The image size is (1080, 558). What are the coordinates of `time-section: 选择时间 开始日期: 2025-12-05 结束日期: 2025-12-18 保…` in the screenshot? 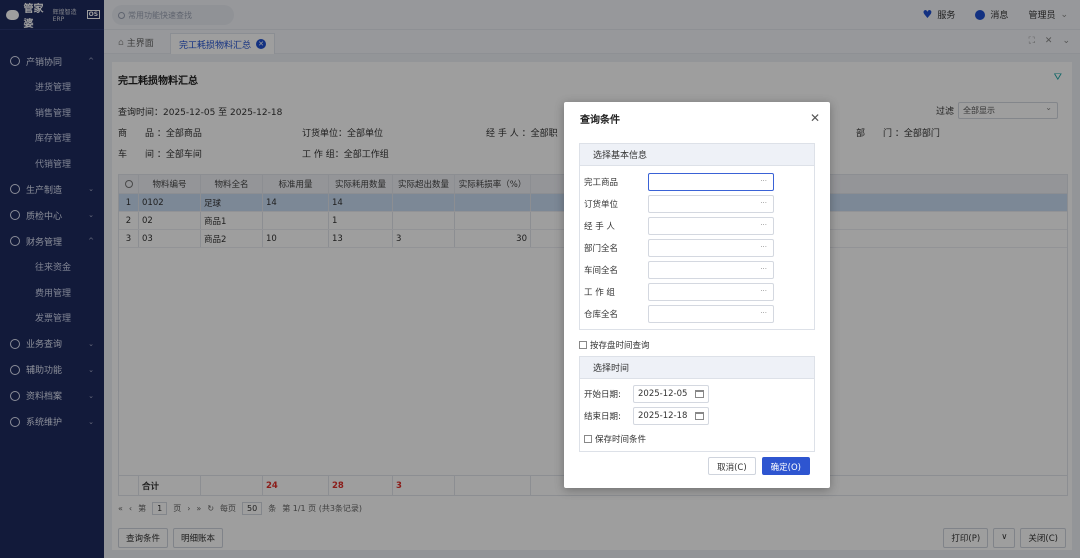 It's located at (697, 404).